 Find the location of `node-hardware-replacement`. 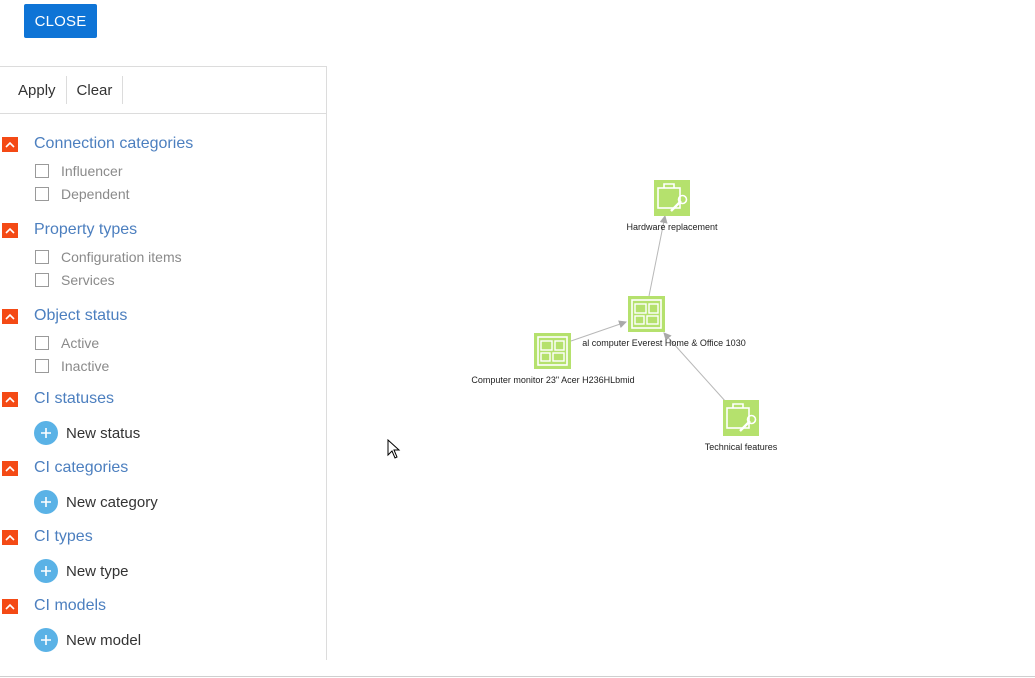

node-hardware-replacement is located at coordinates (672, 198).